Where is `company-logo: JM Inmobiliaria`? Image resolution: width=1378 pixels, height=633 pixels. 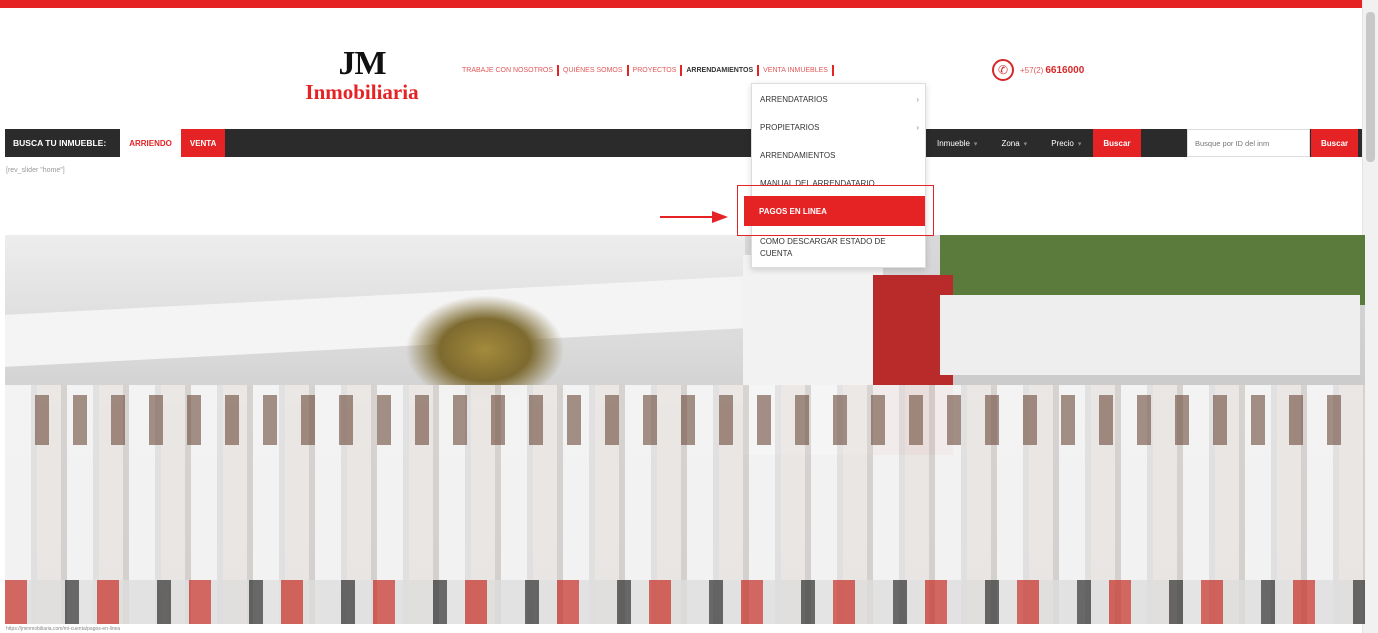
company-logo: JM Inmobiliaria is located at coordinates (362, 75).